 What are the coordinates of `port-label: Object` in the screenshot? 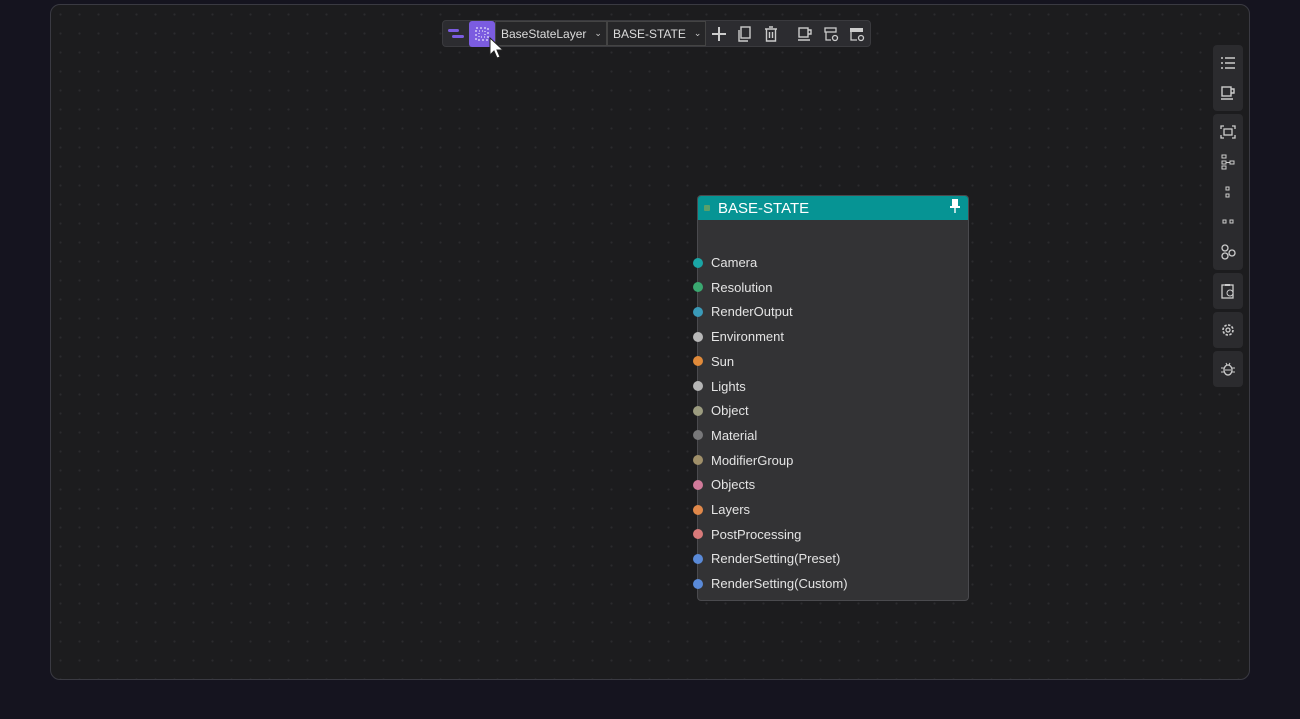 It's located at (730, 411).